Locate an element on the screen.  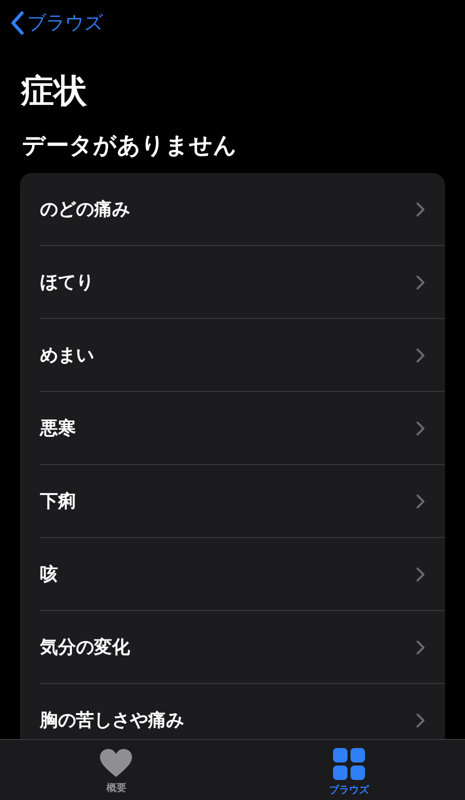
heart-icon is located at coordinates (116, 763).